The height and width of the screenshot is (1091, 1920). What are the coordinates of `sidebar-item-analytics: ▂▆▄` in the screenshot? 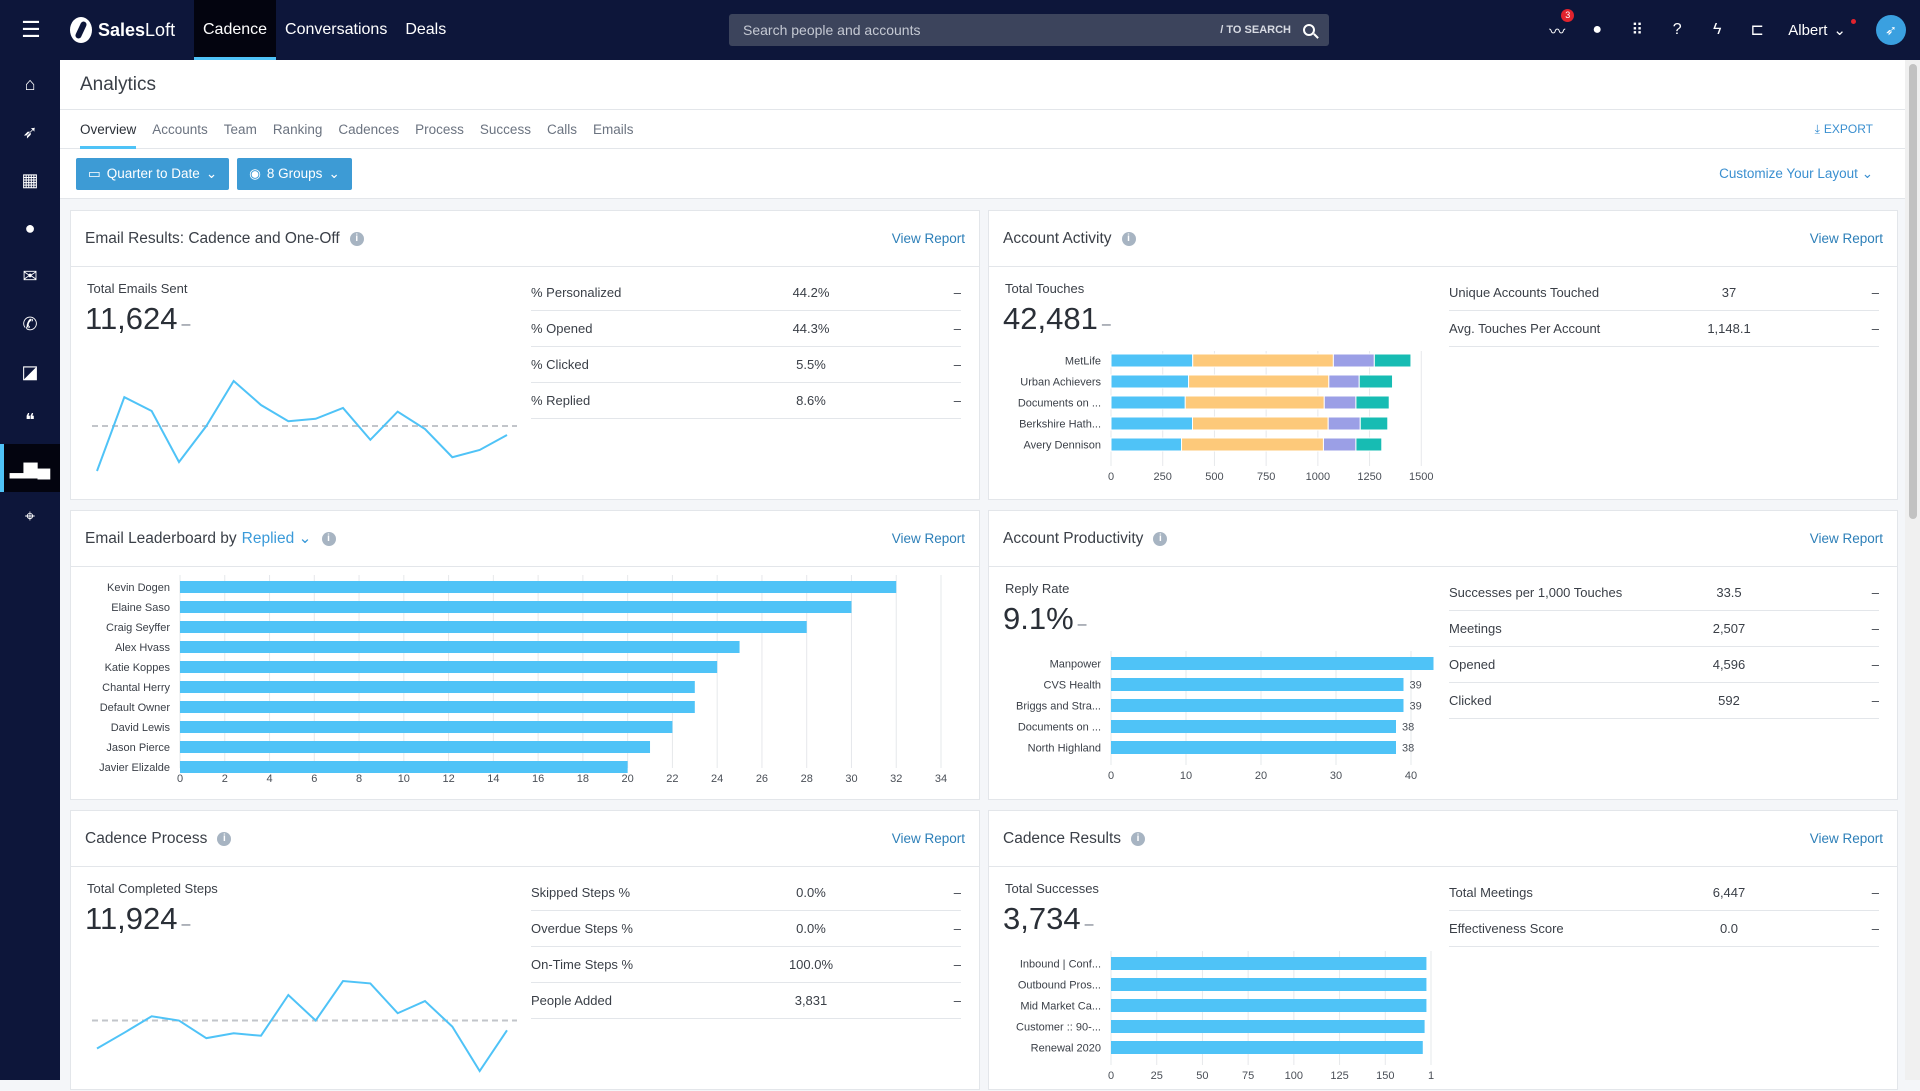 It's located at (30, 468).